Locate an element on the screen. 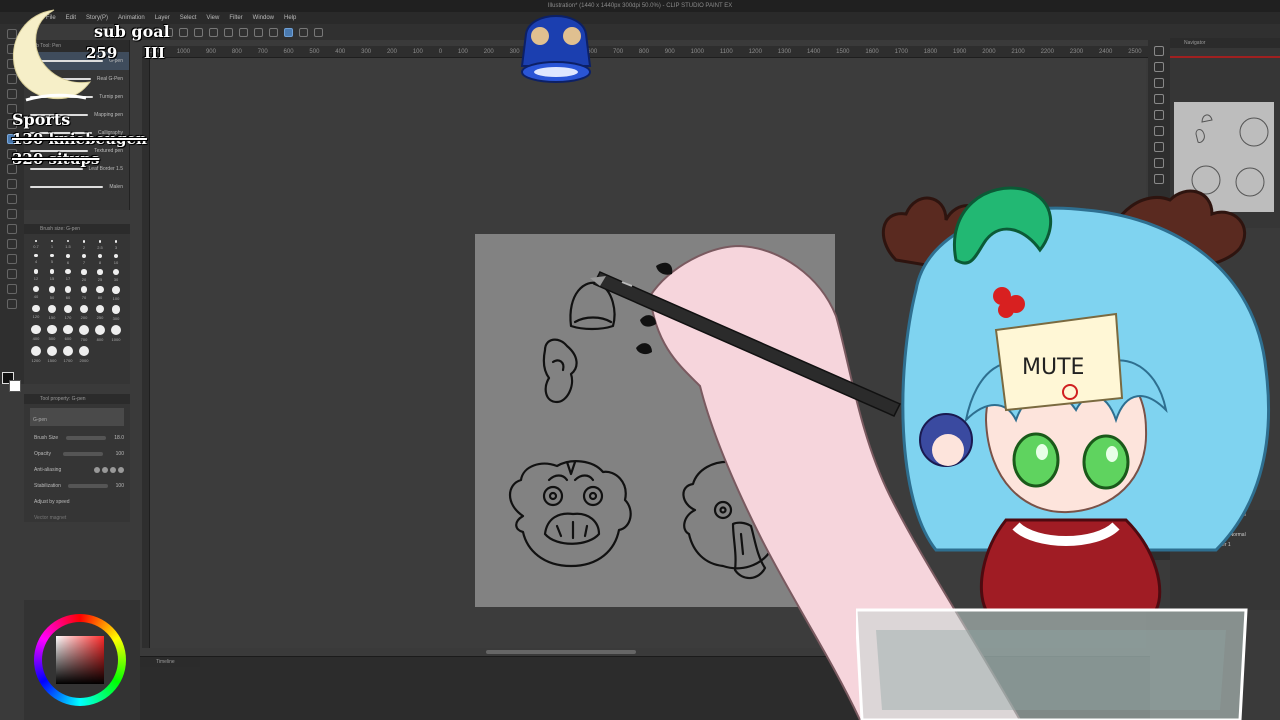  snap-special-icon is located at coordinates (303, 32).